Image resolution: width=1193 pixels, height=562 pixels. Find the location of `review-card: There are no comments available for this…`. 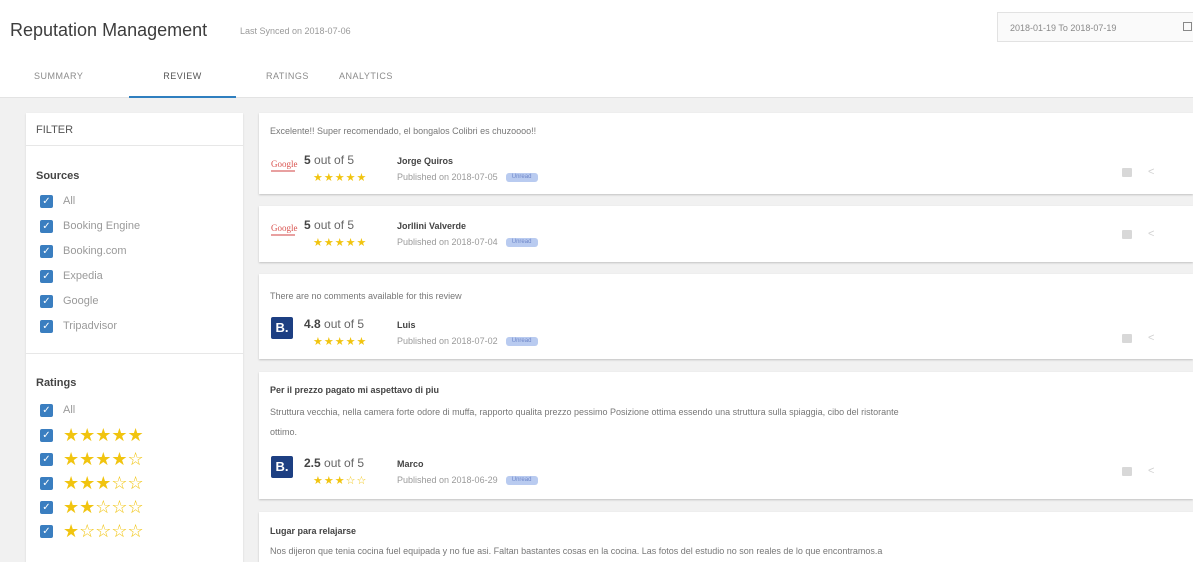

review-card: There are no comments available for this… is located at coordinates (726, 316).